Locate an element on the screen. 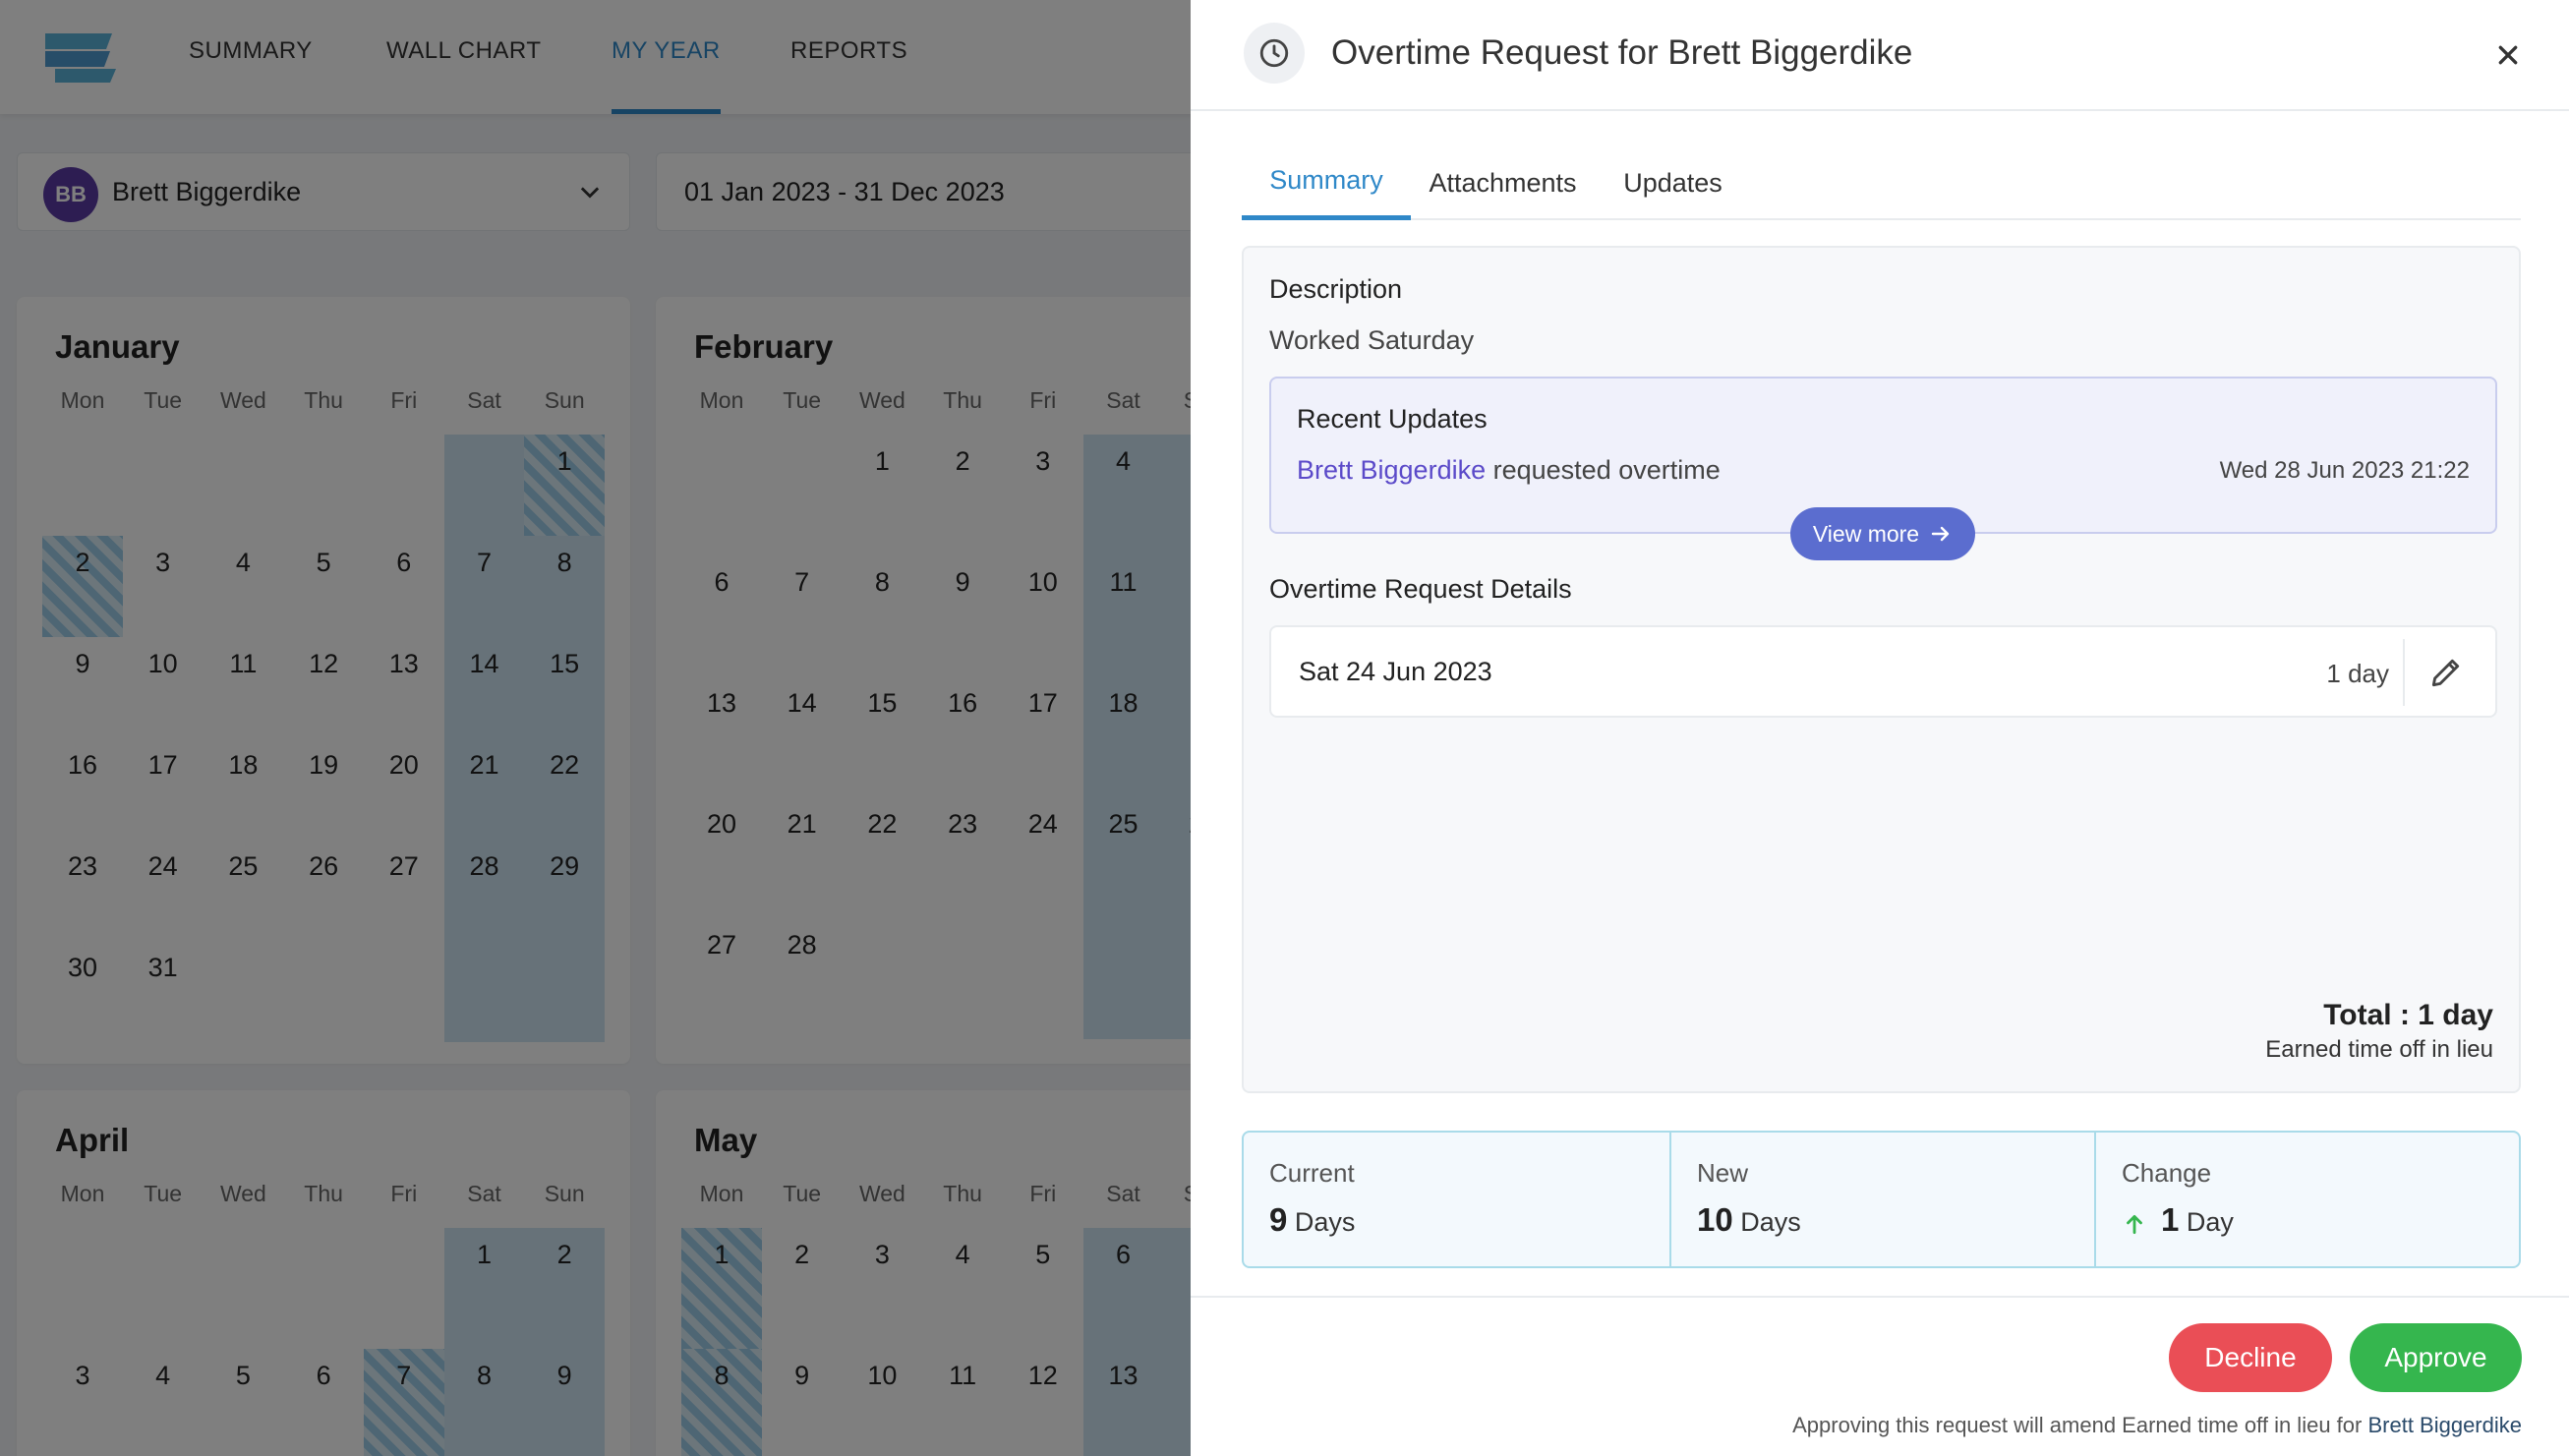 This screenshot has height=1456, width=2569. overtime-detail-row: Sat 24 Jun 2023 1 day is located at coordinates (1883, 671).